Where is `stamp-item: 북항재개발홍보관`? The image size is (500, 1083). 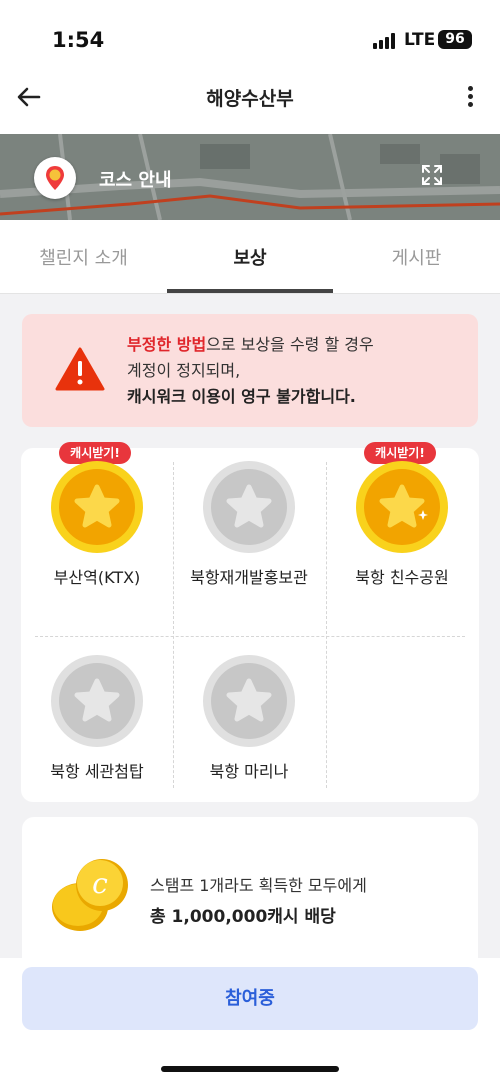 stamp-item: 북항재개발홍보관 is located at coordinates (249, 530).